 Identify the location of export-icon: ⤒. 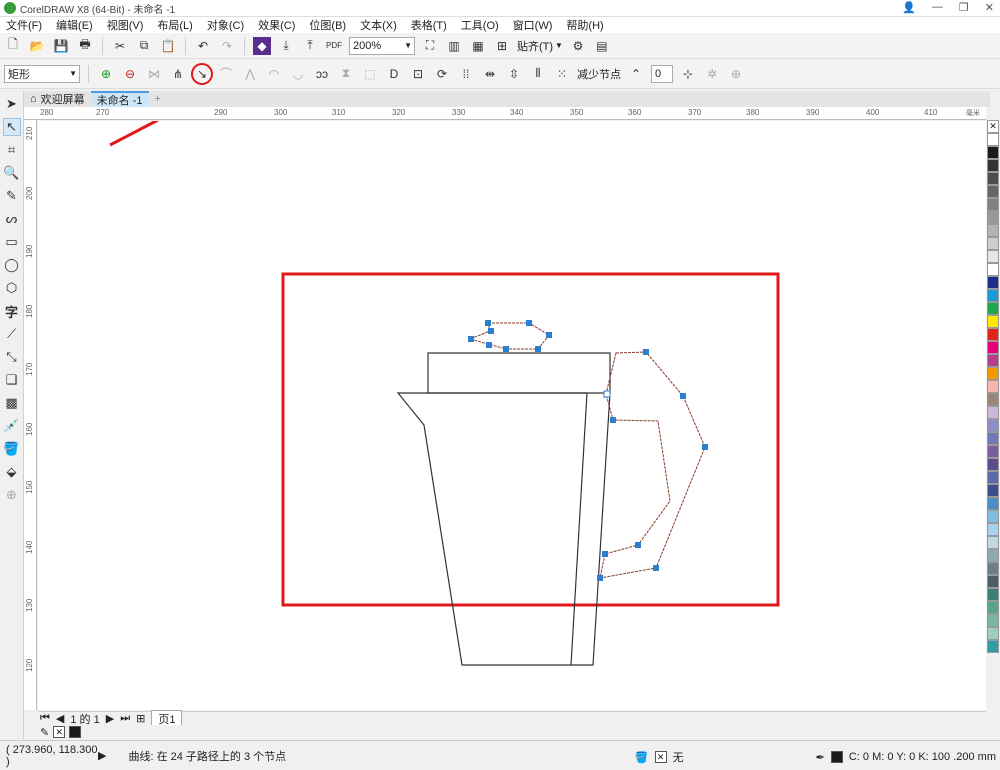
(310, 46).